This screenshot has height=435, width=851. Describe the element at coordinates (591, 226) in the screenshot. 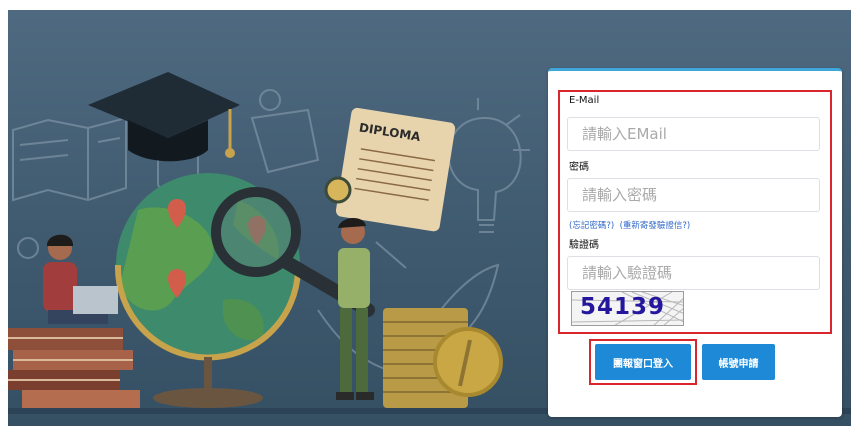

I see `forgot-password-link: (忘記密碼?)` at that location.